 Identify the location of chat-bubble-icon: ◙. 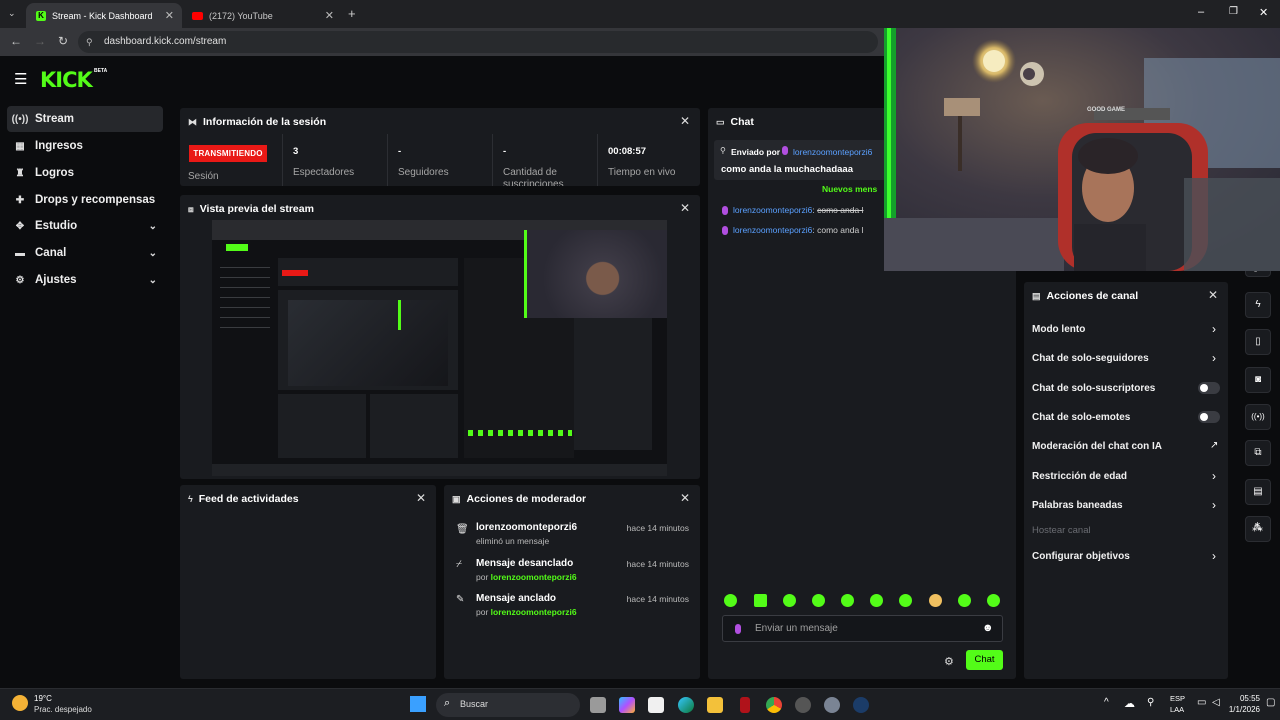
(1258, 380).